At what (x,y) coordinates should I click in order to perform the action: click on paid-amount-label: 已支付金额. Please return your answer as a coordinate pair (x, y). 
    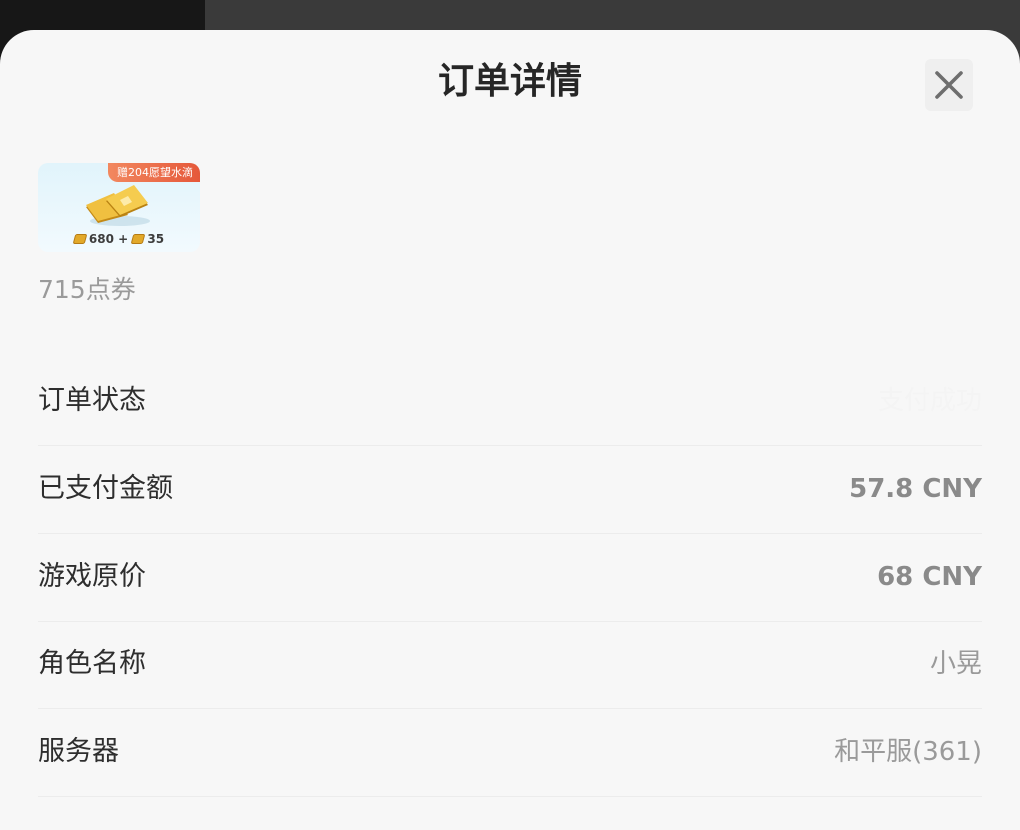
    Looking at the image, I should click on (105, 488).